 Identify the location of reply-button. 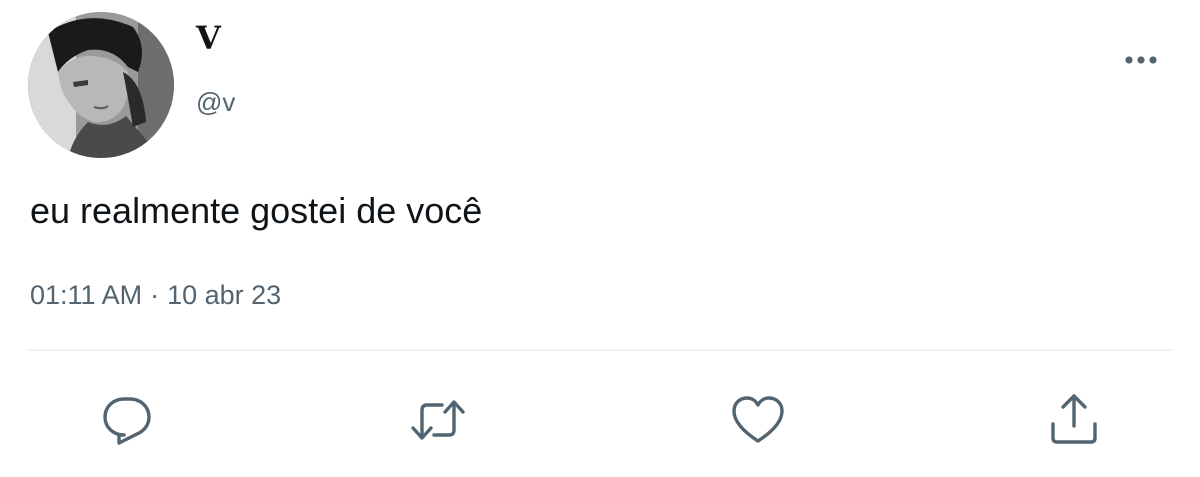
(127, 420).